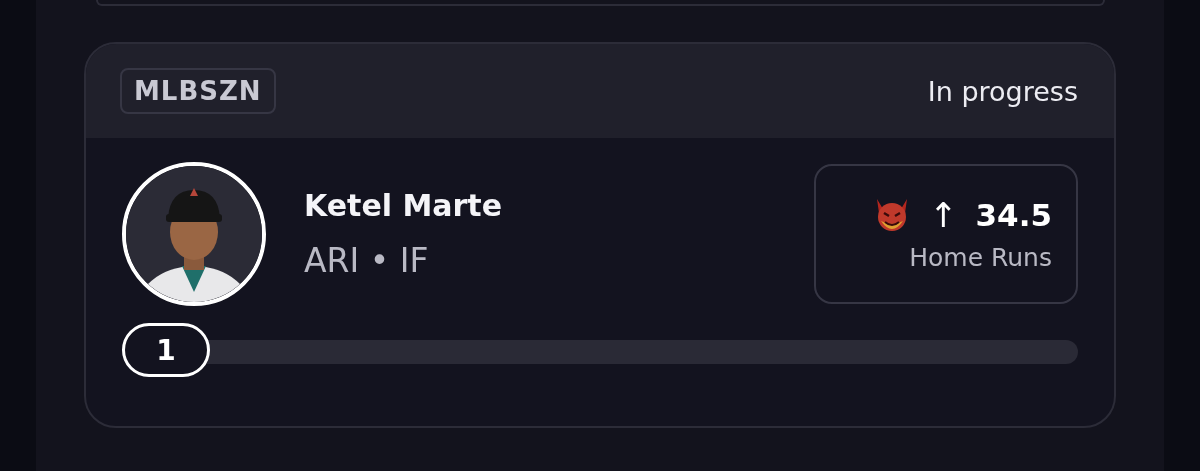 The width and height of the screenshot is (1200, 471). I want to click on stat-label: Home Runs, so click(980, 257).